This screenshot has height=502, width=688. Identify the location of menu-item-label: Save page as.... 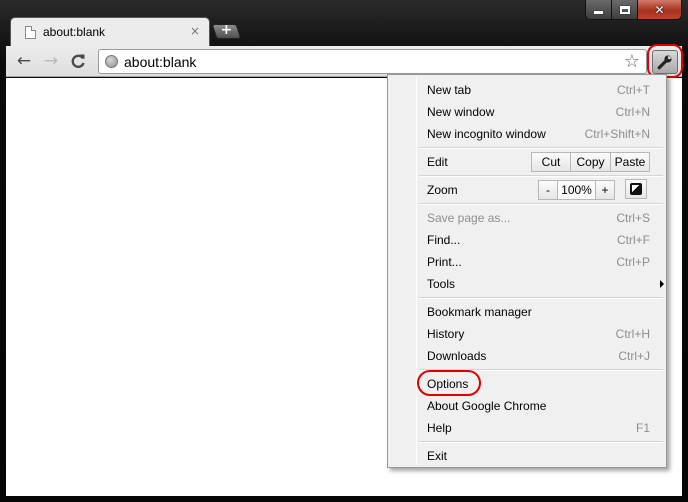
(469, 218).